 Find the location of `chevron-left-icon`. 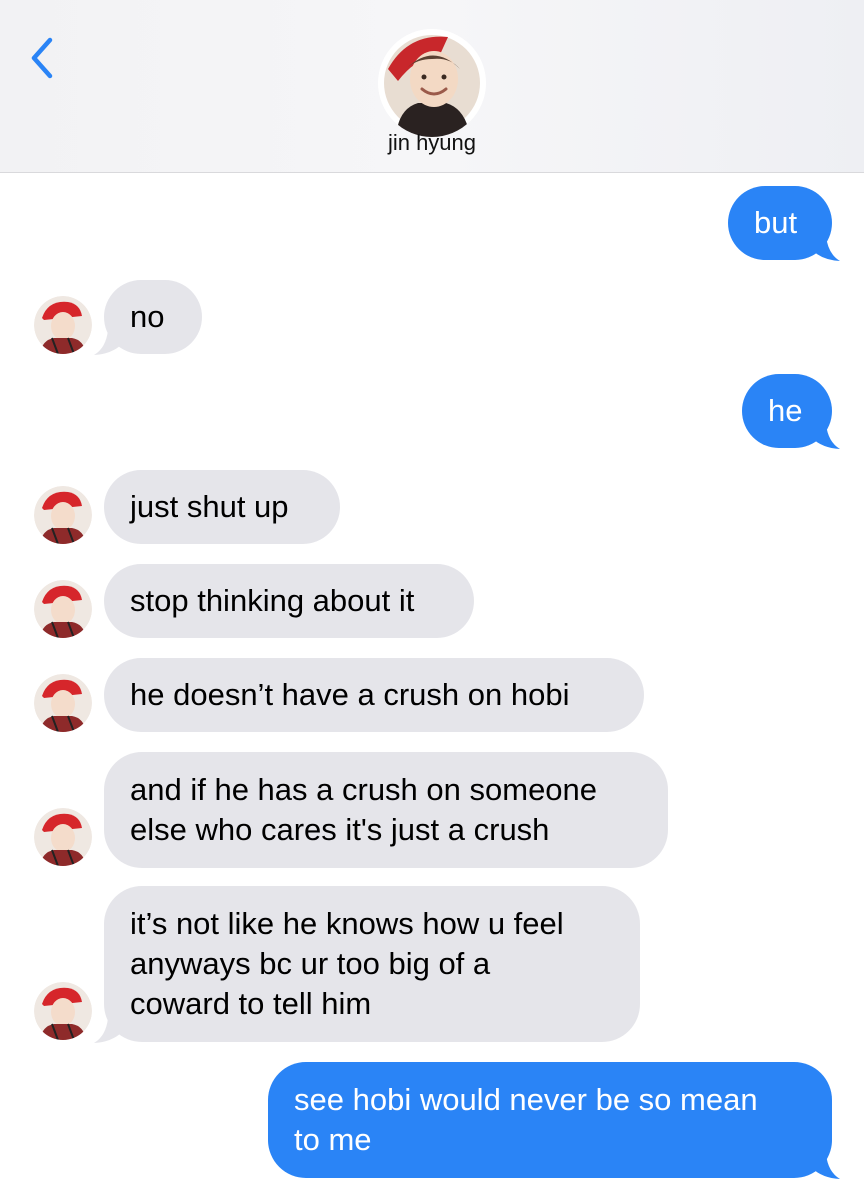

chevron-left-icon is located at coordinates (42, 58).